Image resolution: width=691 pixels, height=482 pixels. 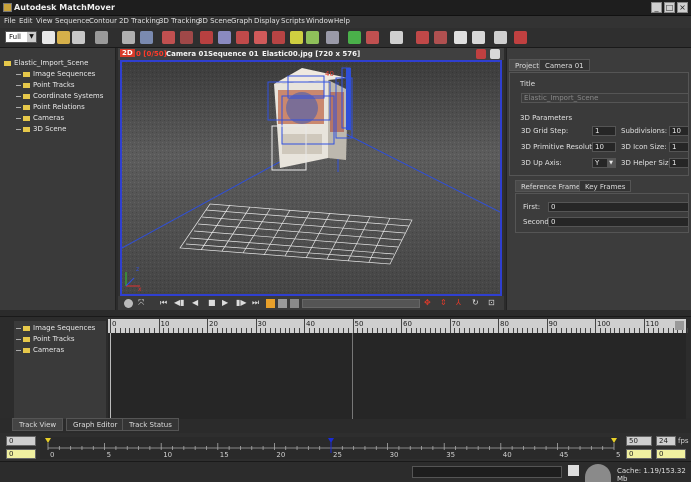 What do you see at coordinates (55, 329) in the screenshot?
I see `timeline-item-image-sequences: Image Sequences` at bounding box center [55, 329].